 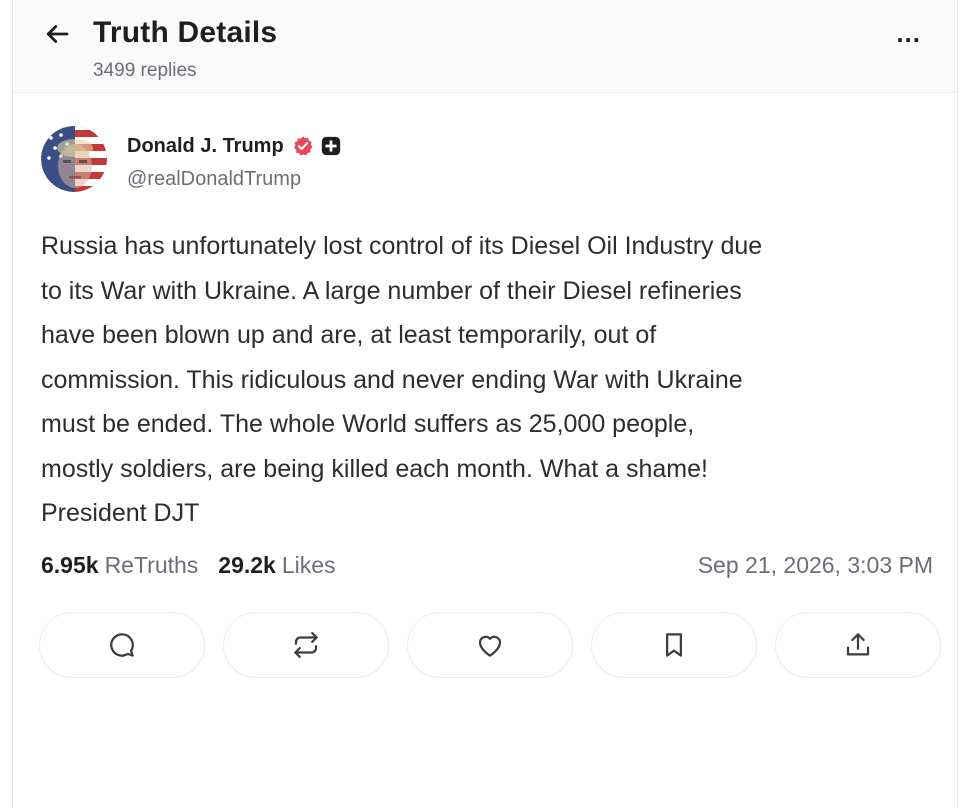 I want to click on post-timestamp: Sep 21, 2026, 3:03 PM, so click(x=815, y=565).